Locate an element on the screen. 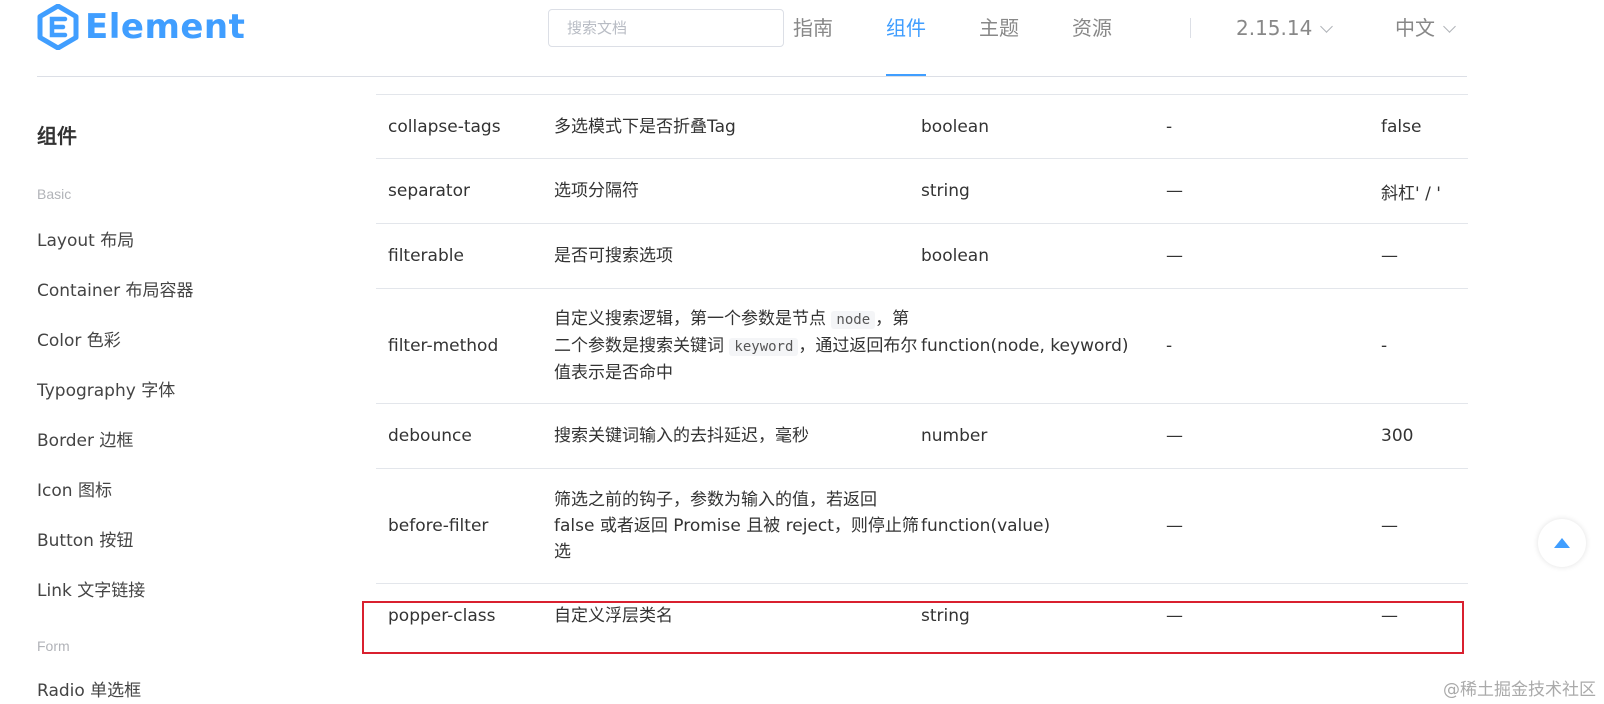 This screenshot has height=704, width=1604. language-label: 中文 is located at coordinates (1415, 28).